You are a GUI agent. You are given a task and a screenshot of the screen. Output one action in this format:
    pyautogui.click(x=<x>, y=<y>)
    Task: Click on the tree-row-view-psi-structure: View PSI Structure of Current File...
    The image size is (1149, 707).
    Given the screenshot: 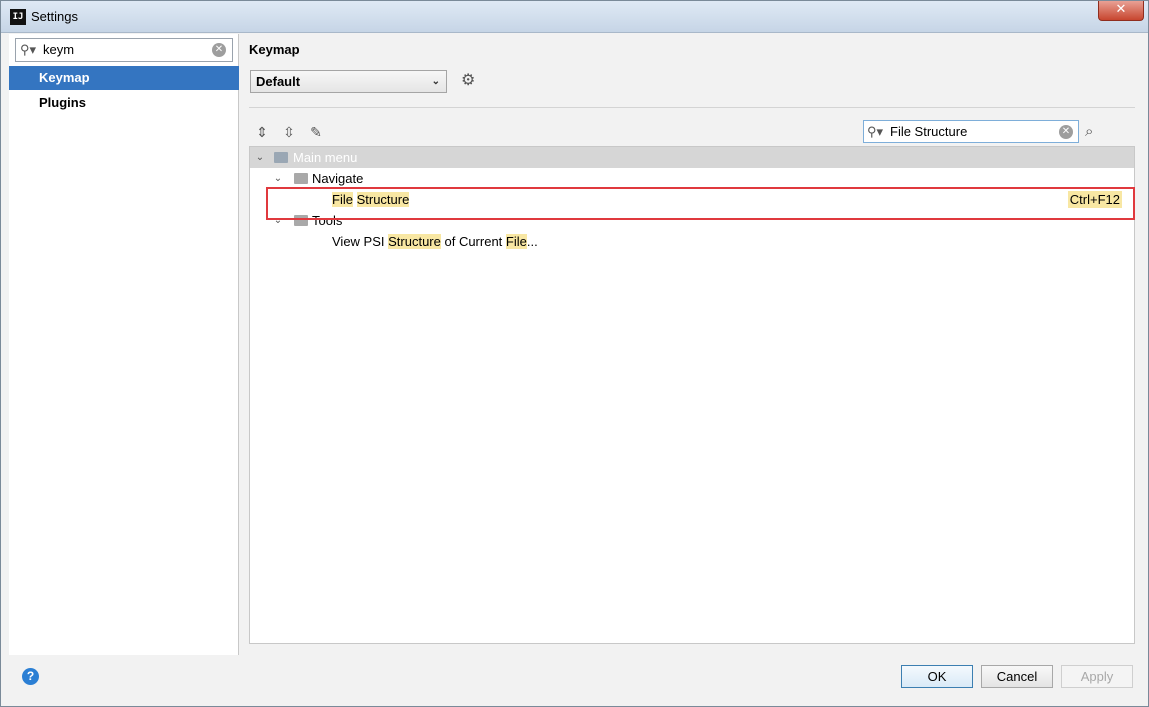 What is the action you would take?
    pyautogui.click(x=692, y=241)
    